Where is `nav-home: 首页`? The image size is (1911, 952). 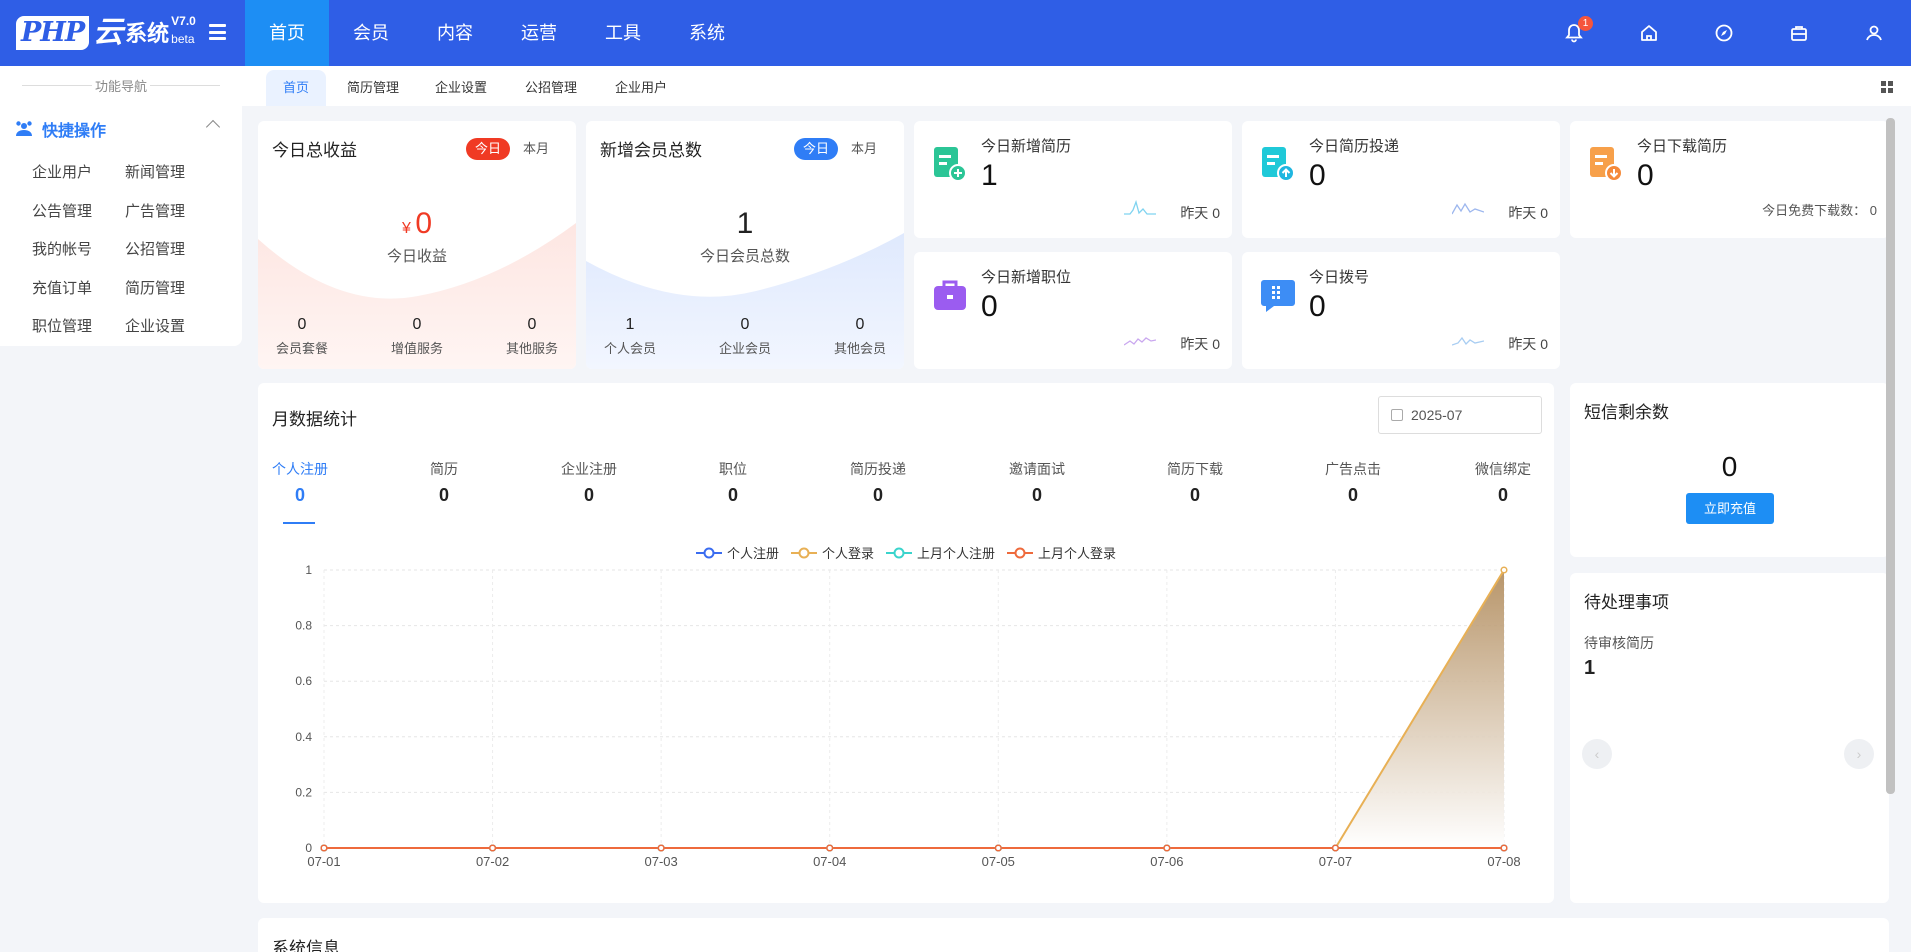
nav-home: 首页 is located at coordinates (287, 33).